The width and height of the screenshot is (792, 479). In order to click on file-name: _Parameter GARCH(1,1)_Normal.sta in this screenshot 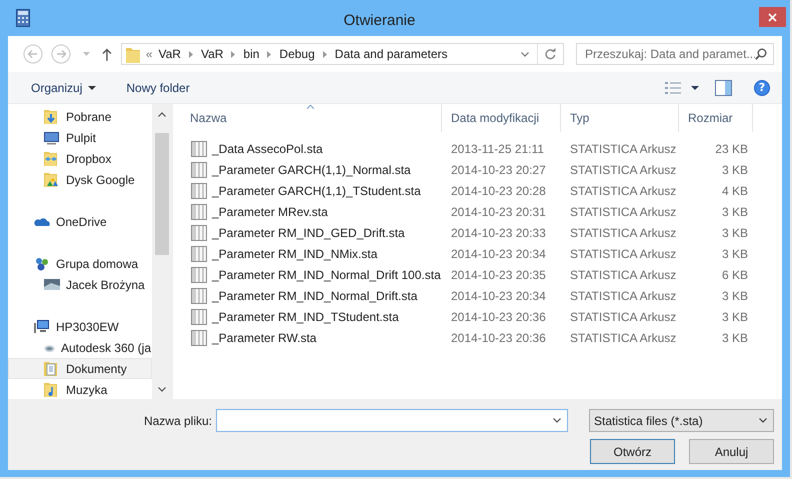, I will do `click(311, 169)`.